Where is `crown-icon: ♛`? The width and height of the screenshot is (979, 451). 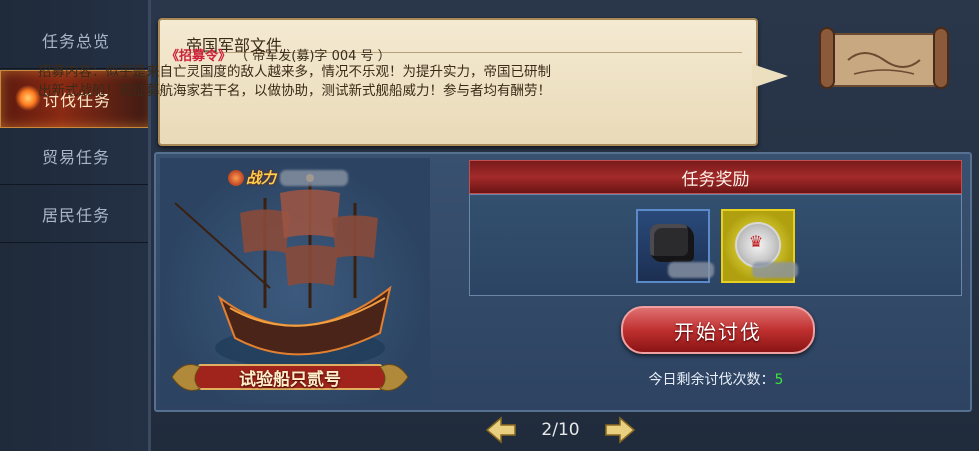
crown-icon: ♛ is located at coordinates (756, 241).